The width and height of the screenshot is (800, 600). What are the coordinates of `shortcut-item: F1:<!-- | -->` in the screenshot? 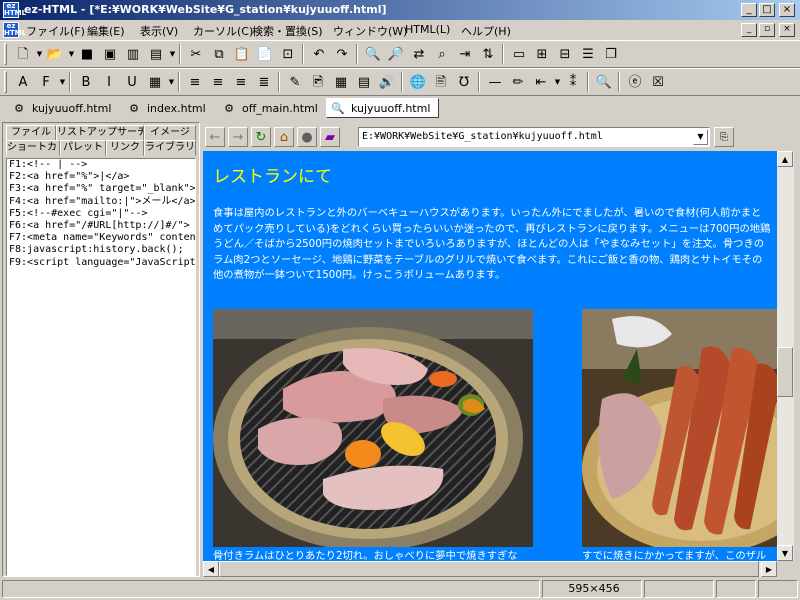 It's located at (101, 165).